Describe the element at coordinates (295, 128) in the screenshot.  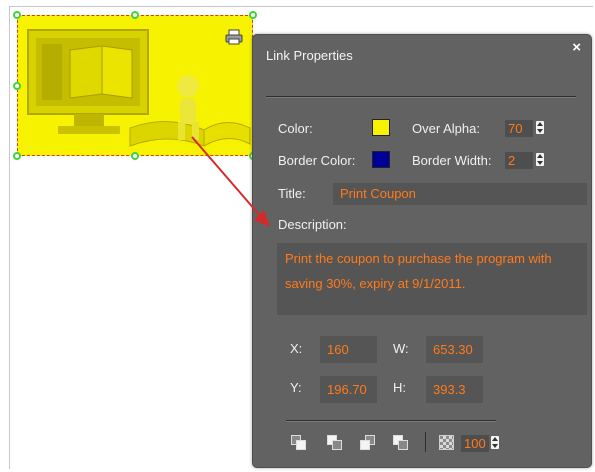
I see `color-label: Color:` at that location.